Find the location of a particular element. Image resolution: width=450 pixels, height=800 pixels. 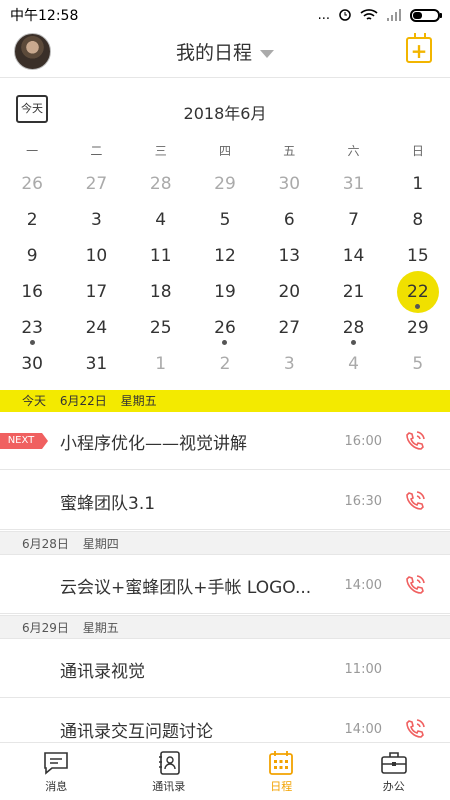

calendar-day: 12 is located at coordinates (225, 256).